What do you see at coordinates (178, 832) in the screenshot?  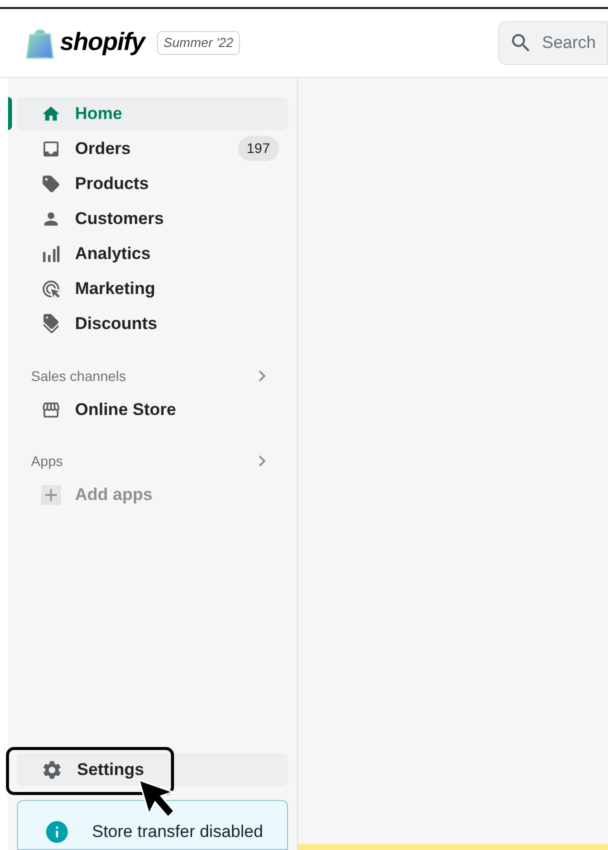 I see `notice-text: Store transfer disabled` at bounding box center [178, 832].